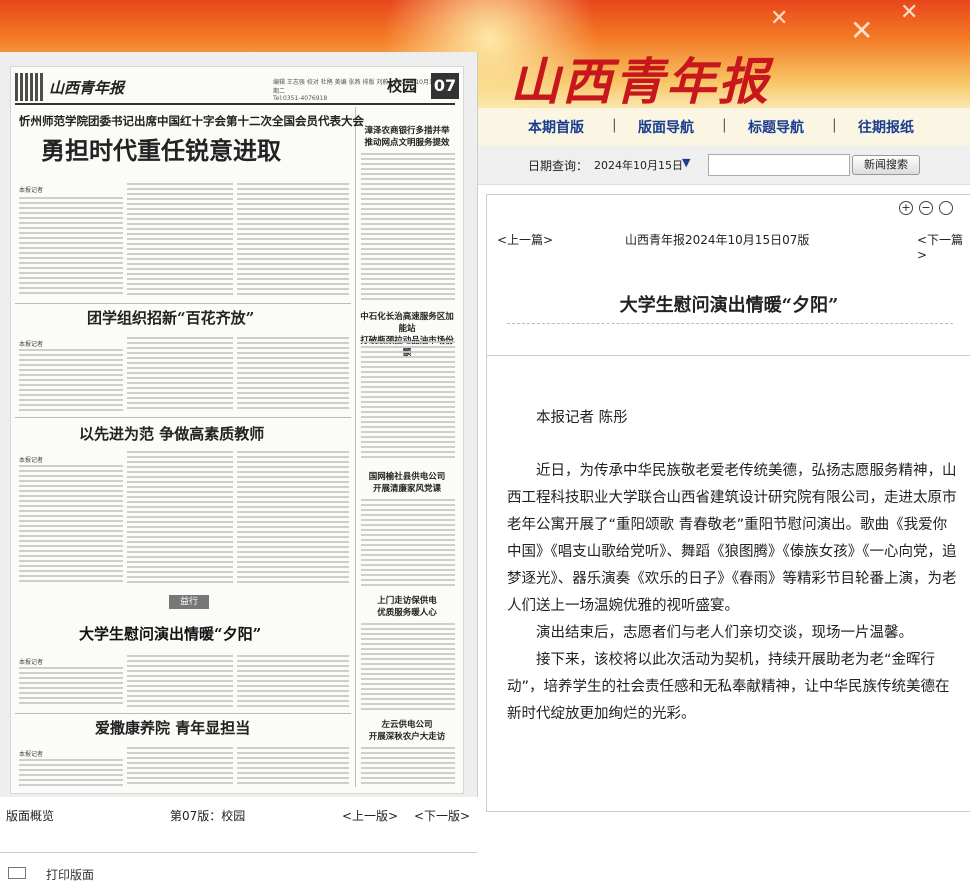  I want to click on page-footer-nav: 版面概览 第07版：校园 <上一版> <下一版>, so click(238, 815).